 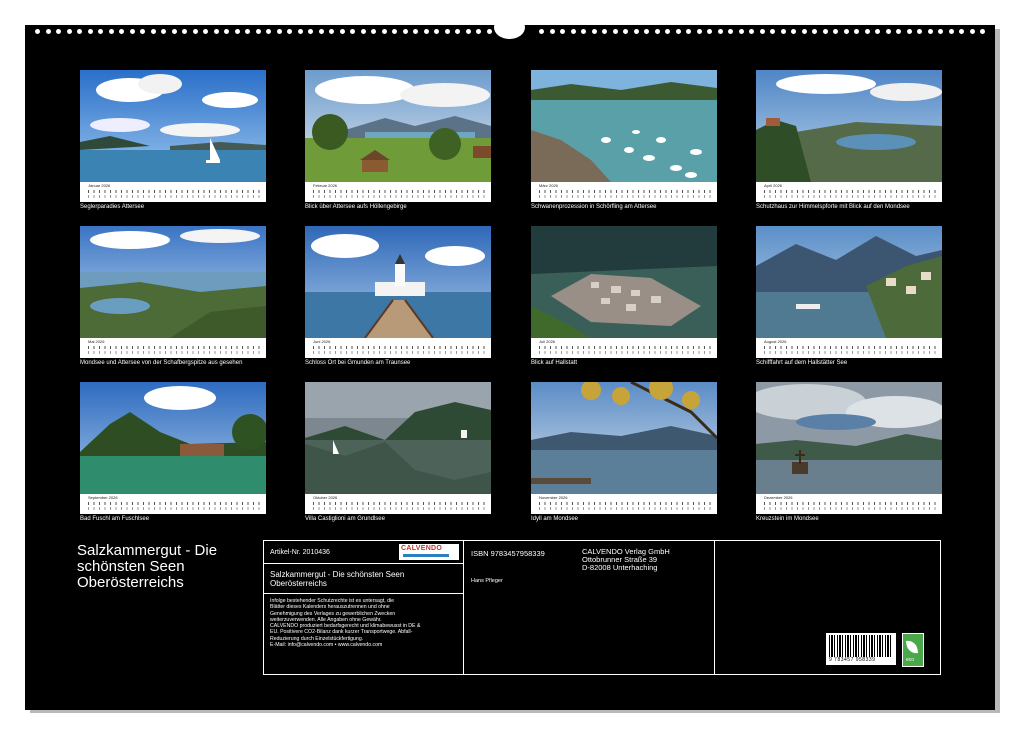 I want to click on month-name: Juni 2026, so click(x=321, y=342).